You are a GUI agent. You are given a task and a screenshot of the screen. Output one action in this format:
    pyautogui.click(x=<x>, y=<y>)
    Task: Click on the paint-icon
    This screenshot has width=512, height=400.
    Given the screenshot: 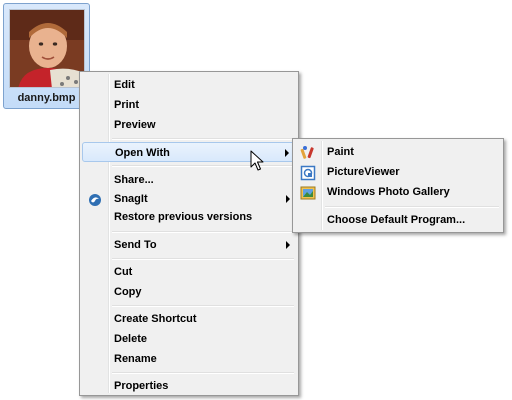 What is the action you would take?
    pyautogui.click(x=308, y=153)
    